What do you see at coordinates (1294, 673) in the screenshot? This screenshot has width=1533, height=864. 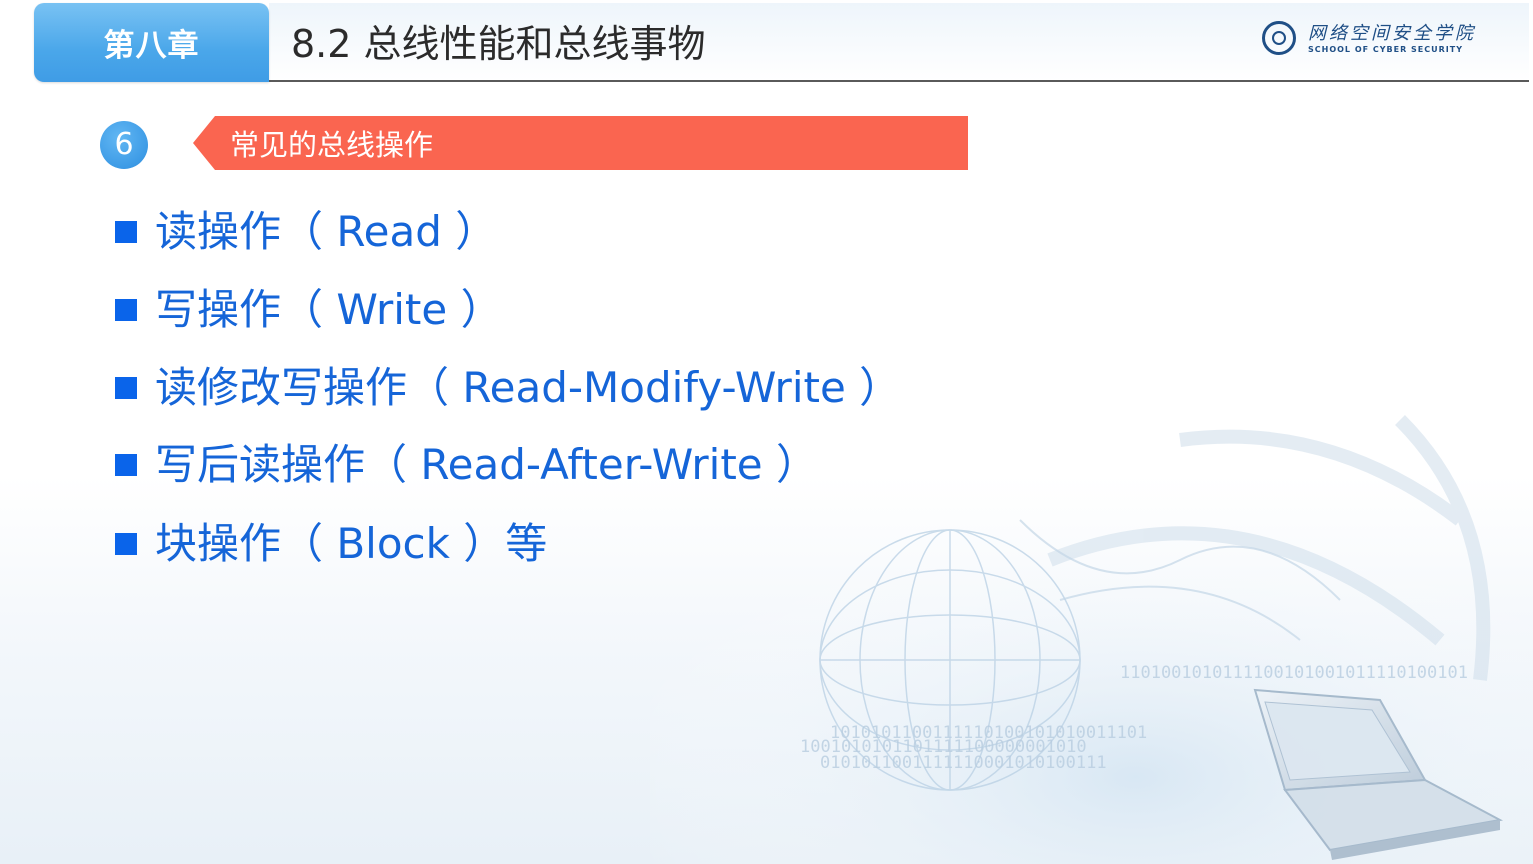 I see `svg-text:110100101011110010100101111010: 1101001010111100101001011110100101` at bounding box center [1294, 673].